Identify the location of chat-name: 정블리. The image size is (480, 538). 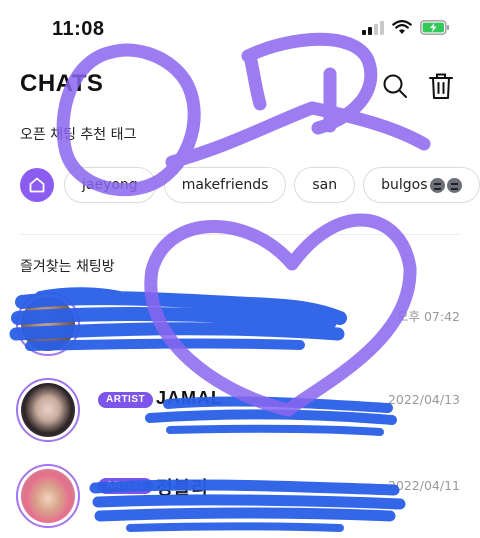
(182, 488).